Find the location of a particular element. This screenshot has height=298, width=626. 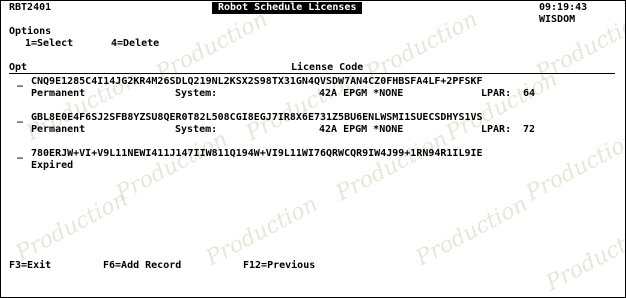

option-delete: 4=Delete is located at coordinates (135, 43).